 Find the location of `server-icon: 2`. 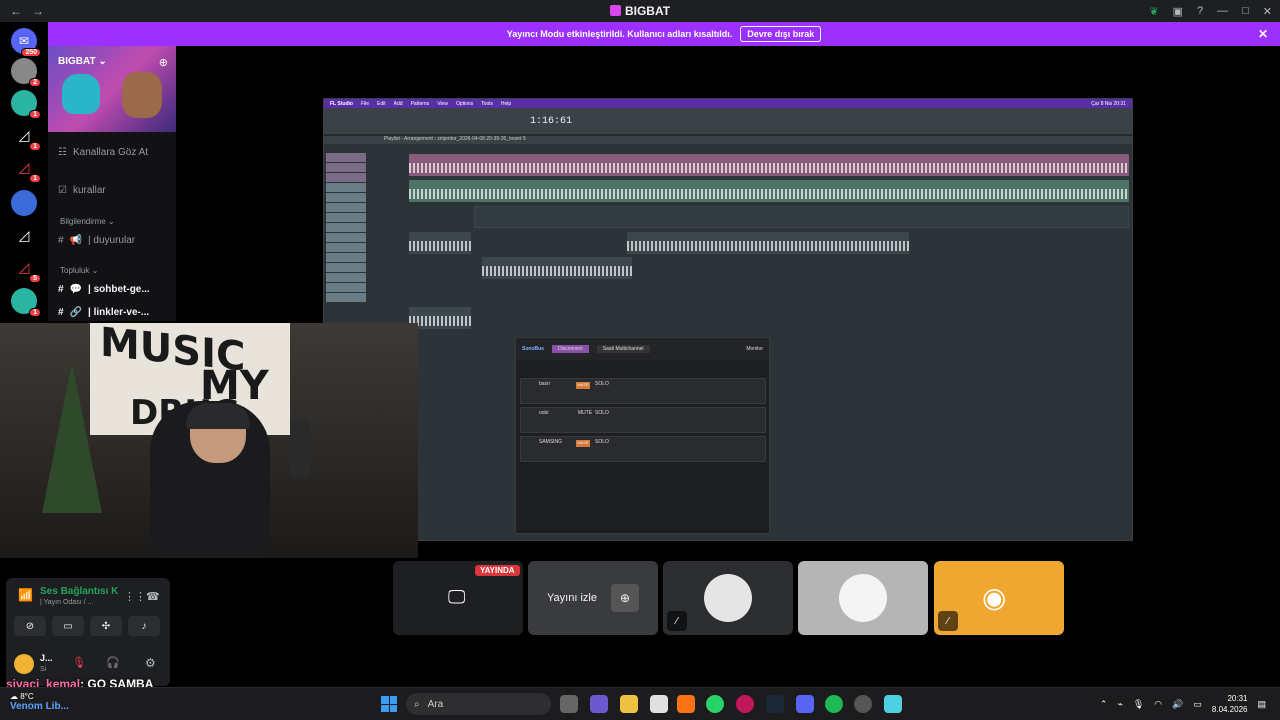

server-icon: 2 is located at coordinates (26, 72).